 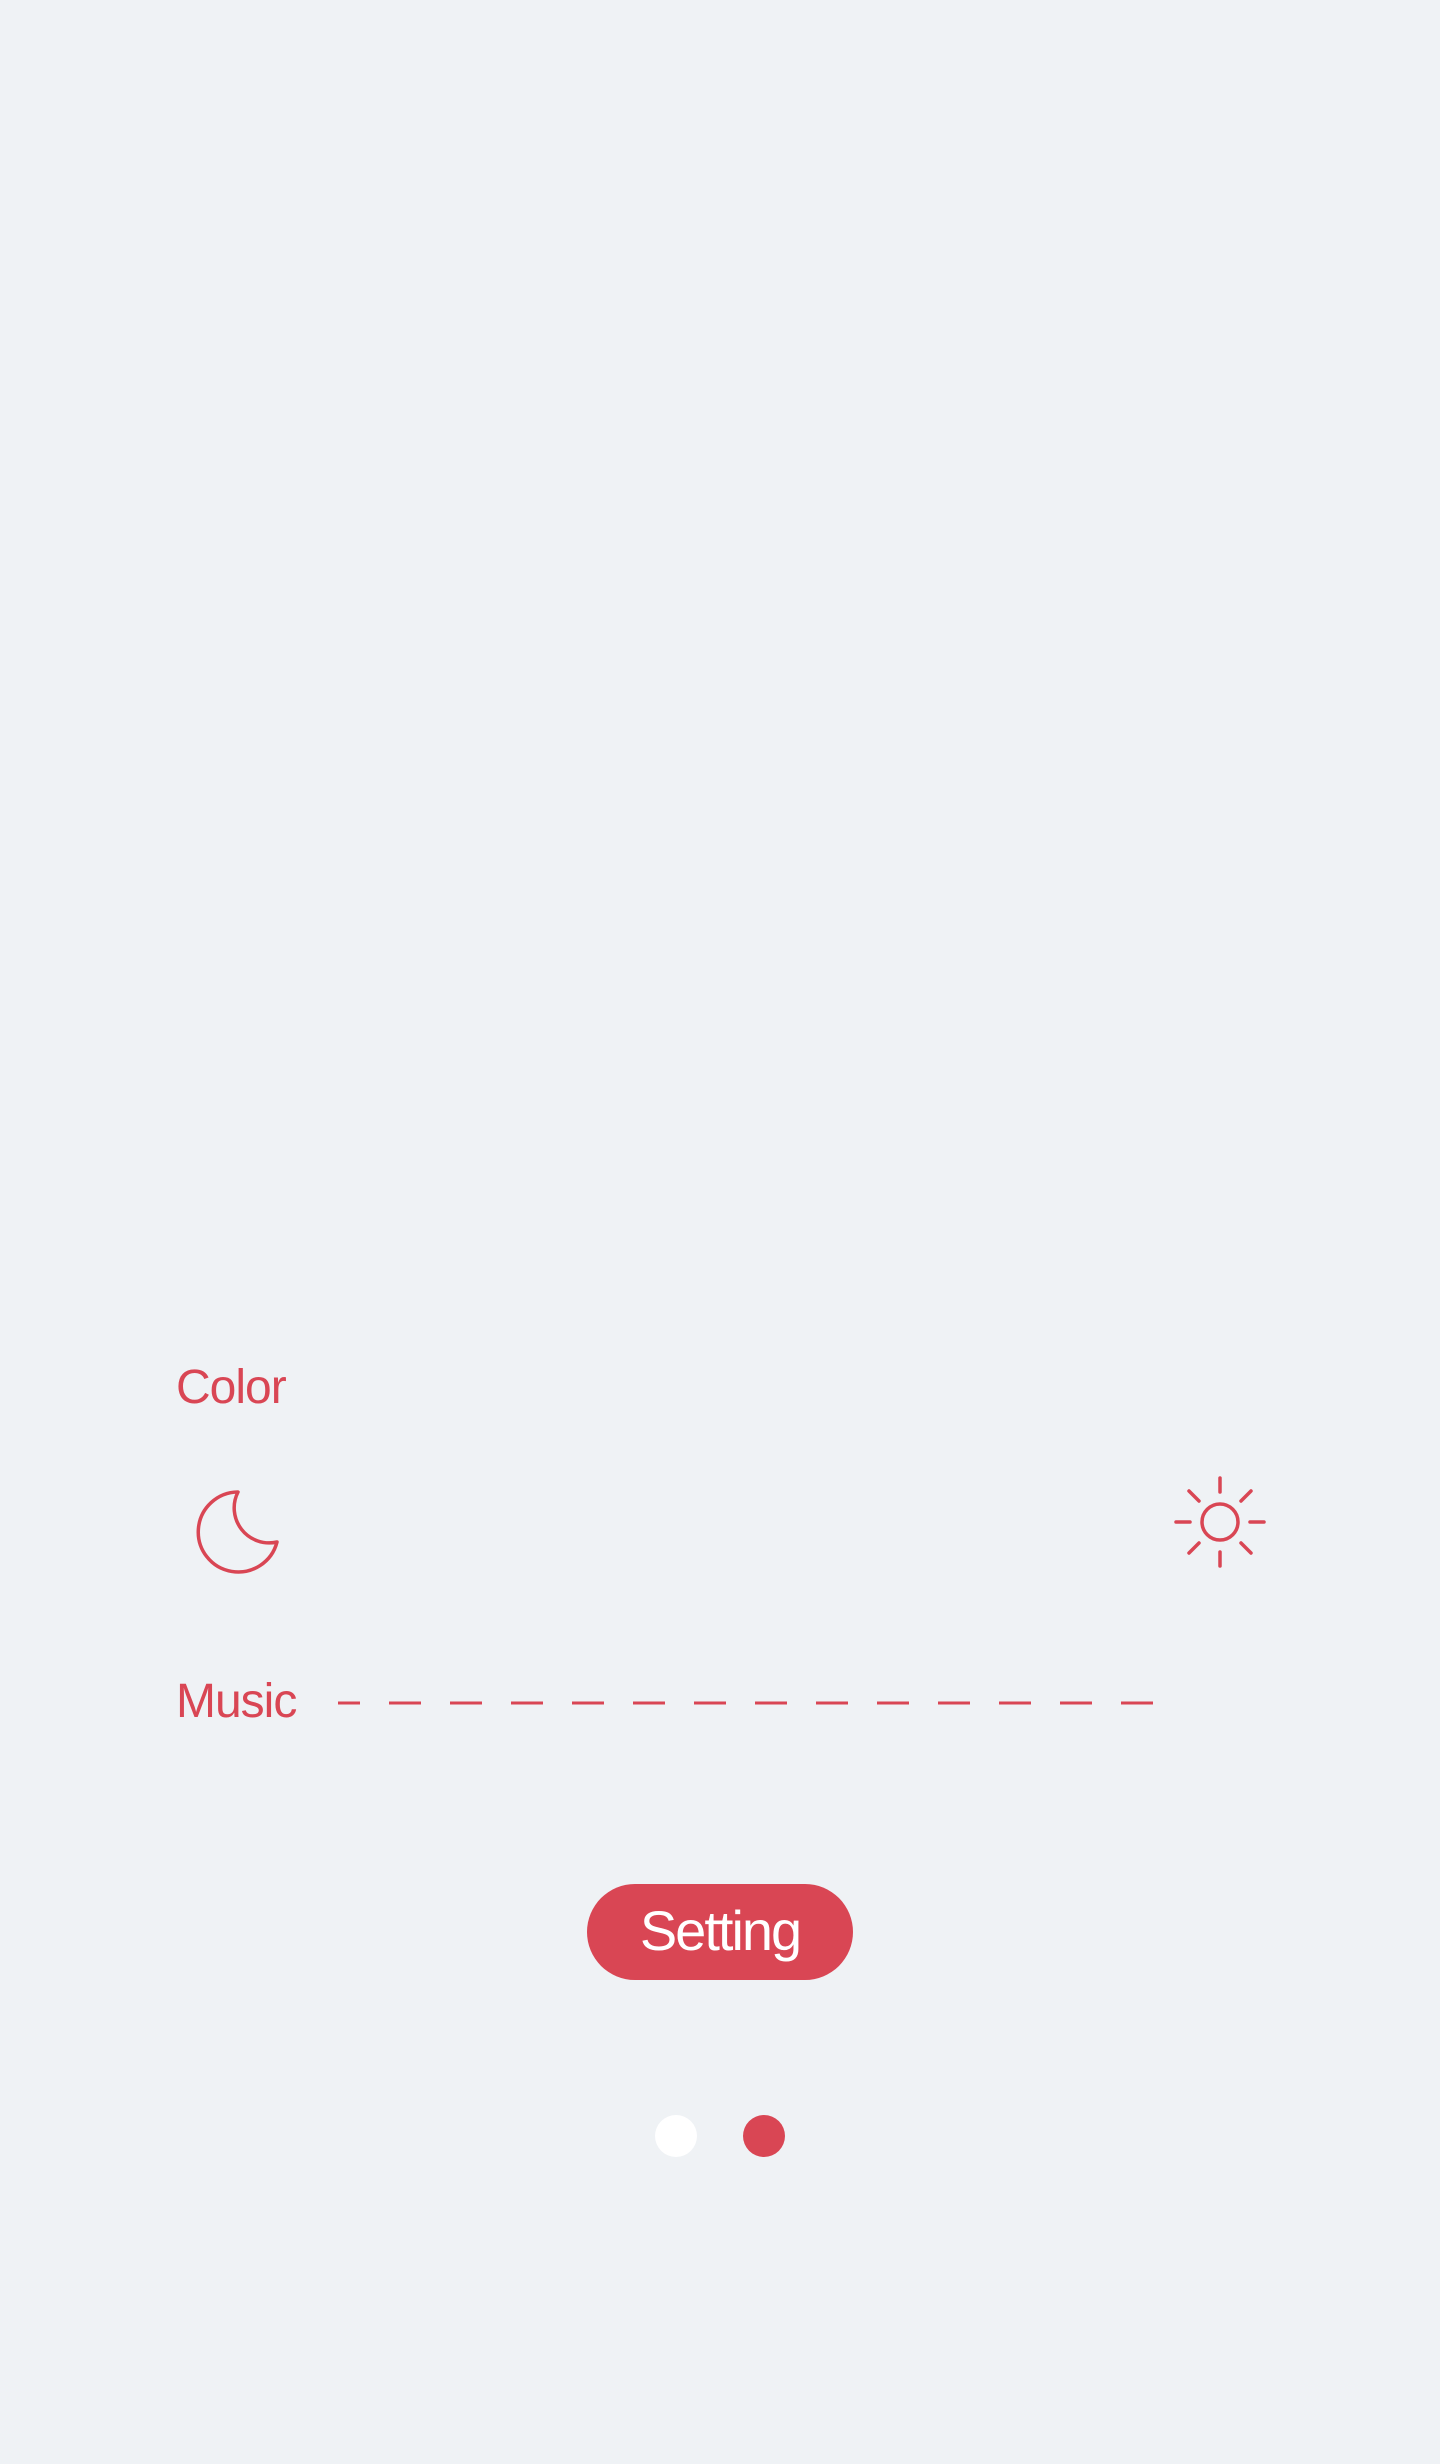 I want to click on setting-button: Setting, so click(x=720, y=1932).